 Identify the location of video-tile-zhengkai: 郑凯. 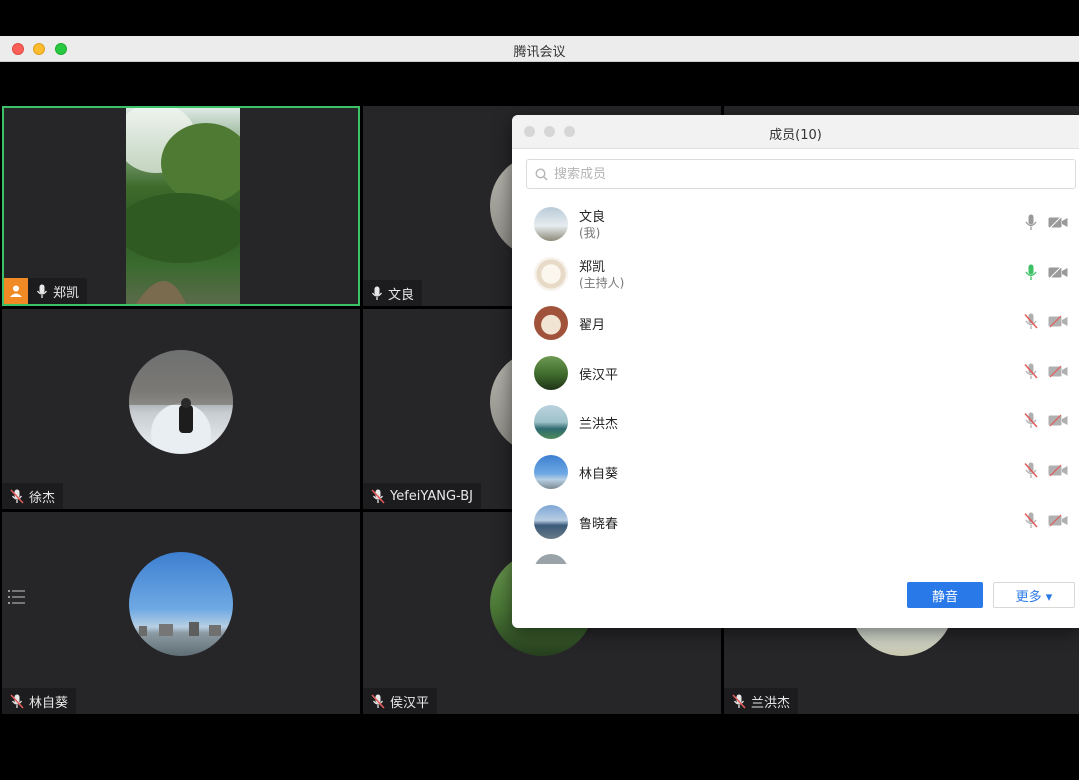
(181, 206).